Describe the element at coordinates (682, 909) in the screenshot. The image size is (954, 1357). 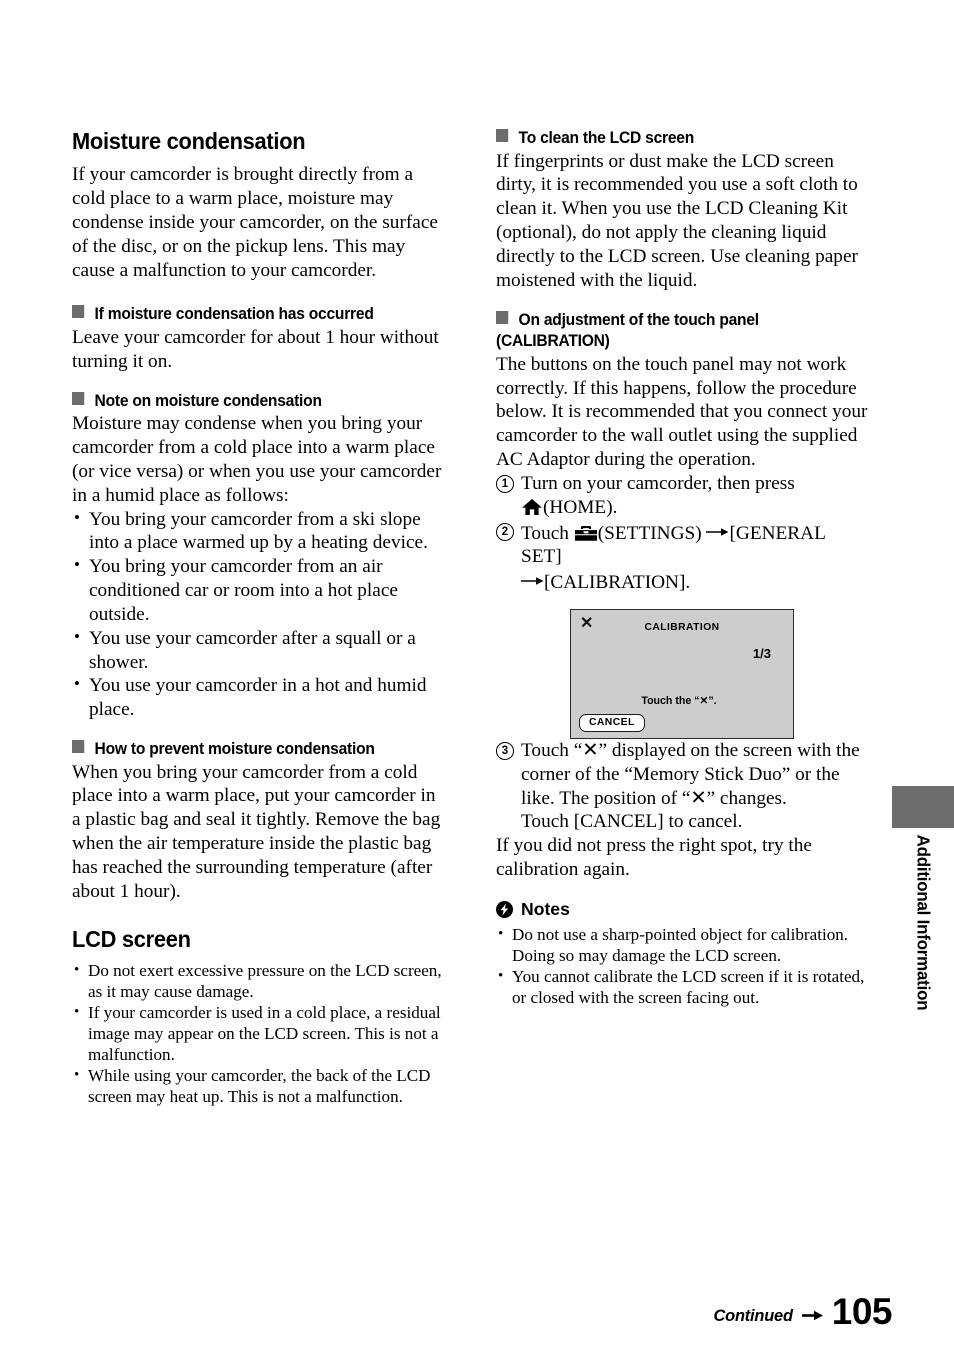
I see `notes-heading: Notes` at that location.